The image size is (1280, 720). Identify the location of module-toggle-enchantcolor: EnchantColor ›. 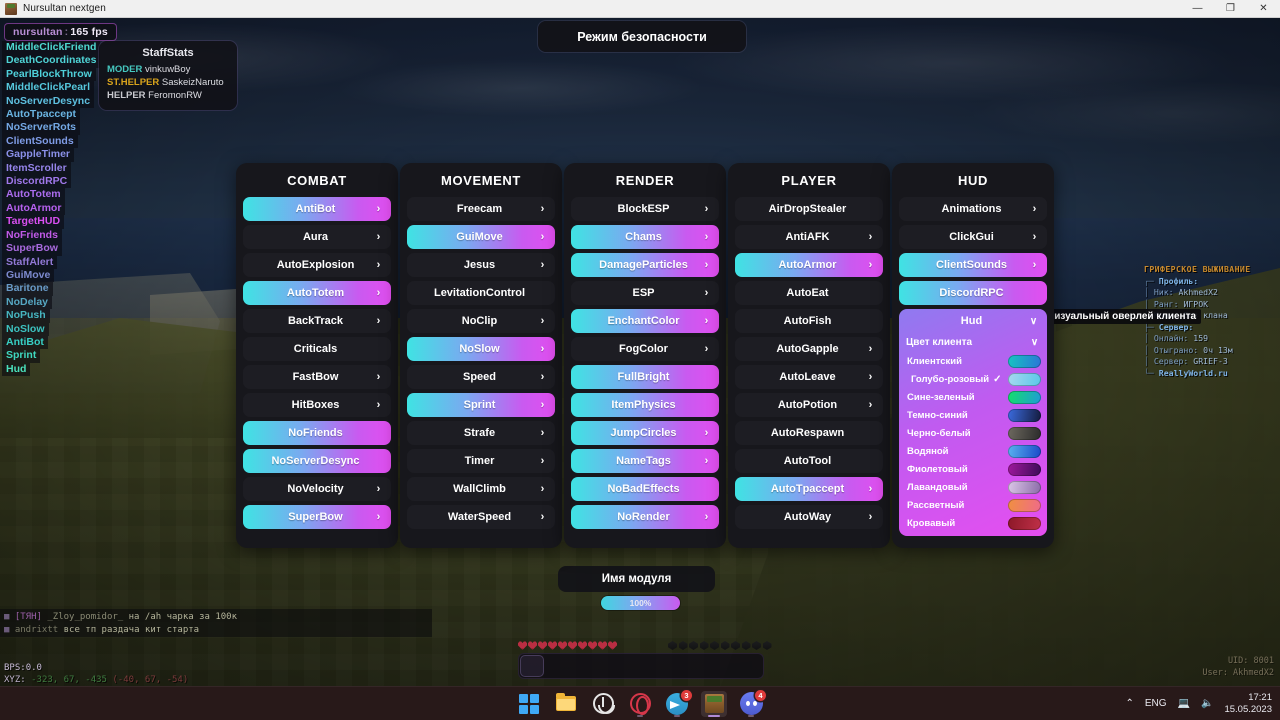
(645, 321).